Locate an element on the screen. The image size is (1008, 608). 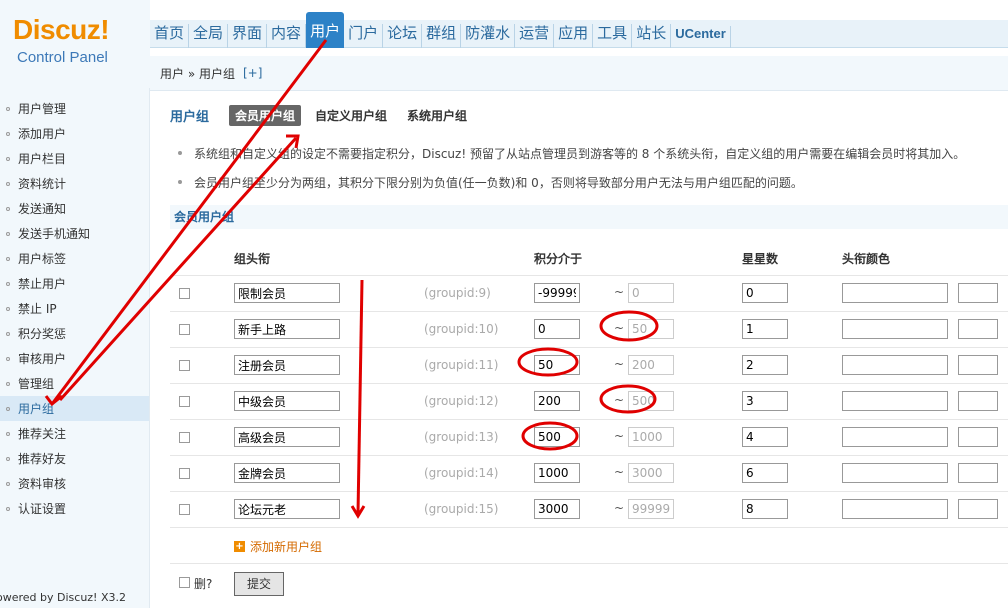
col-color: 头衔颜色 is located at coordinates (866, 259).